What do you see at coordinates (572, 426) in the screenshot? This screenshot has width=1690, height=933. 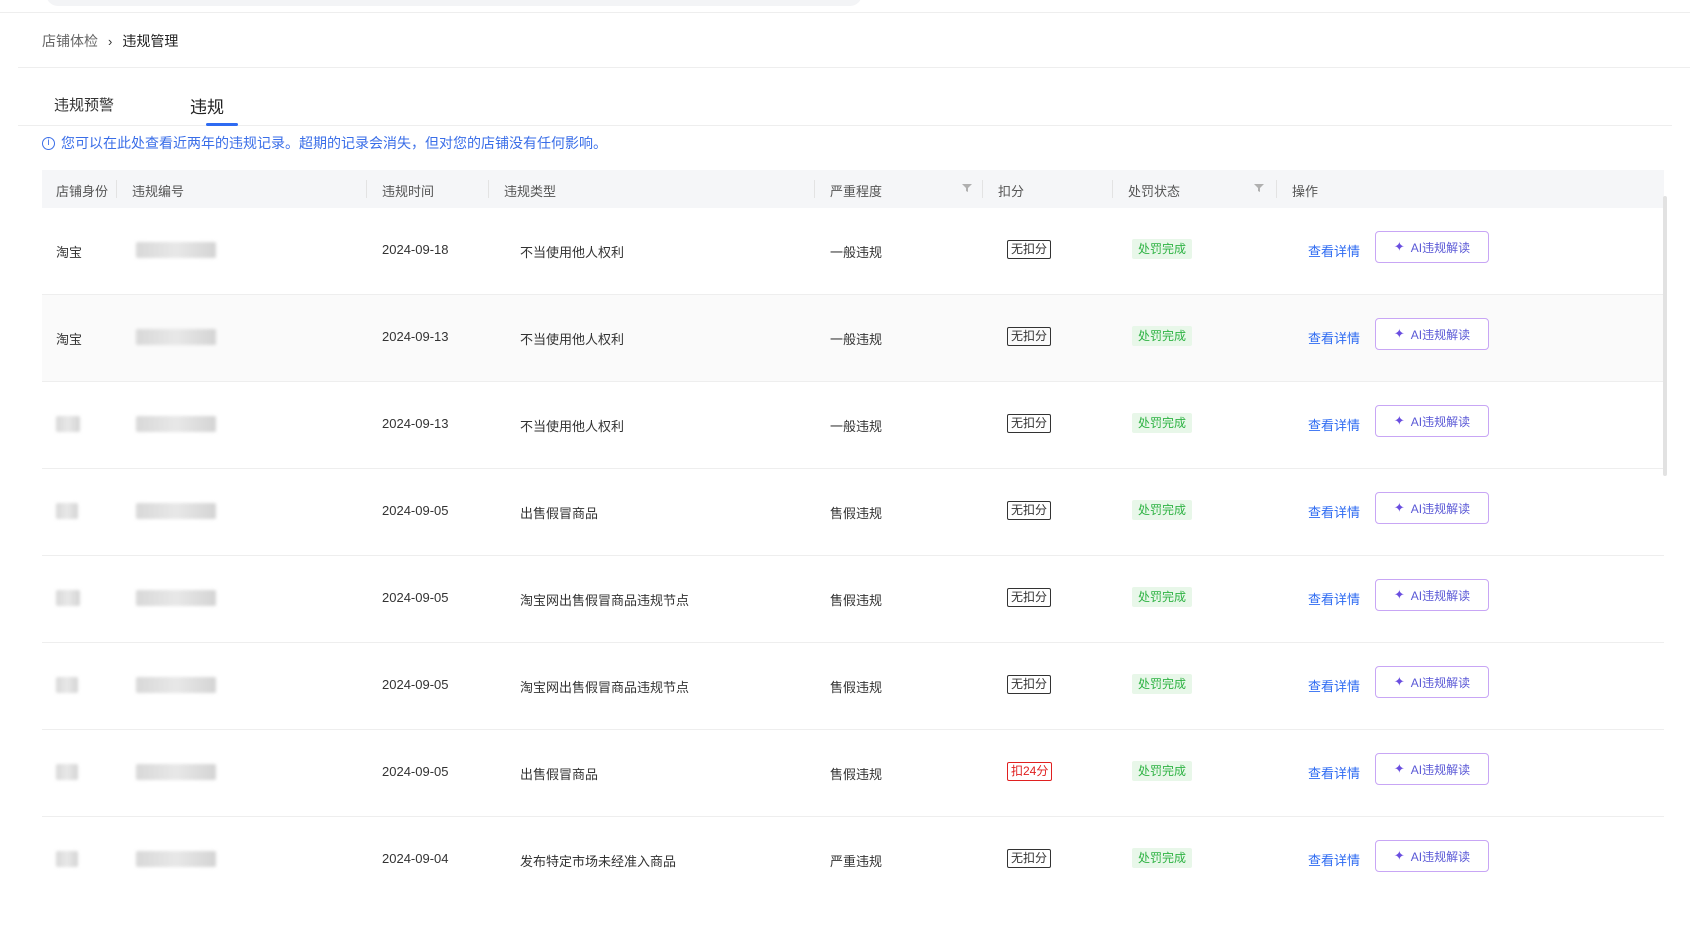 I see `violation-type: 不当使用他人权利` at bounding box center [572, 426].